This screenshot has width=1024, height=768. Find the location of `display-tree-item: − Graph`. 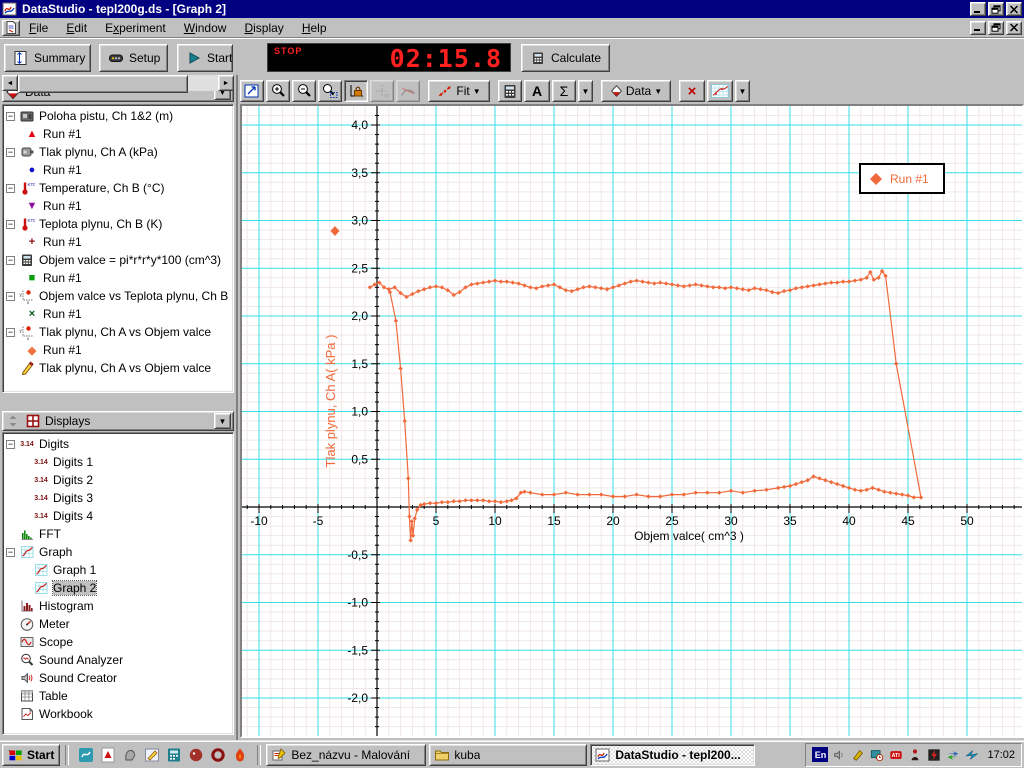

display-tree-item: − Graph is located at coordinates (118, 552).